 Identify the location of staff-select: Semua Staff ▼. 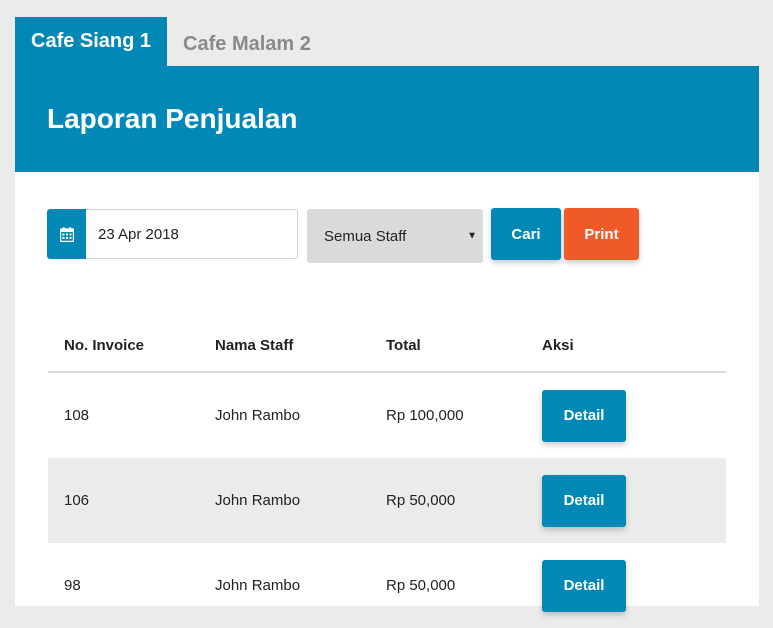
(395, 236).